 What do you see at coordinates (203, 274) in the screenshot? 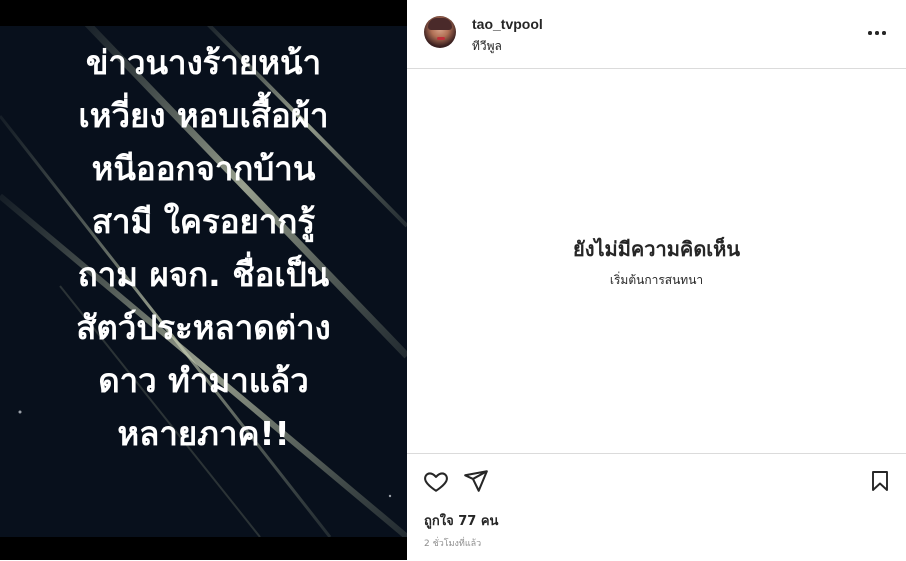
I see `caption-line: ถาม ผจก. ชื่อเป็น` at bounding box center [203, 274].